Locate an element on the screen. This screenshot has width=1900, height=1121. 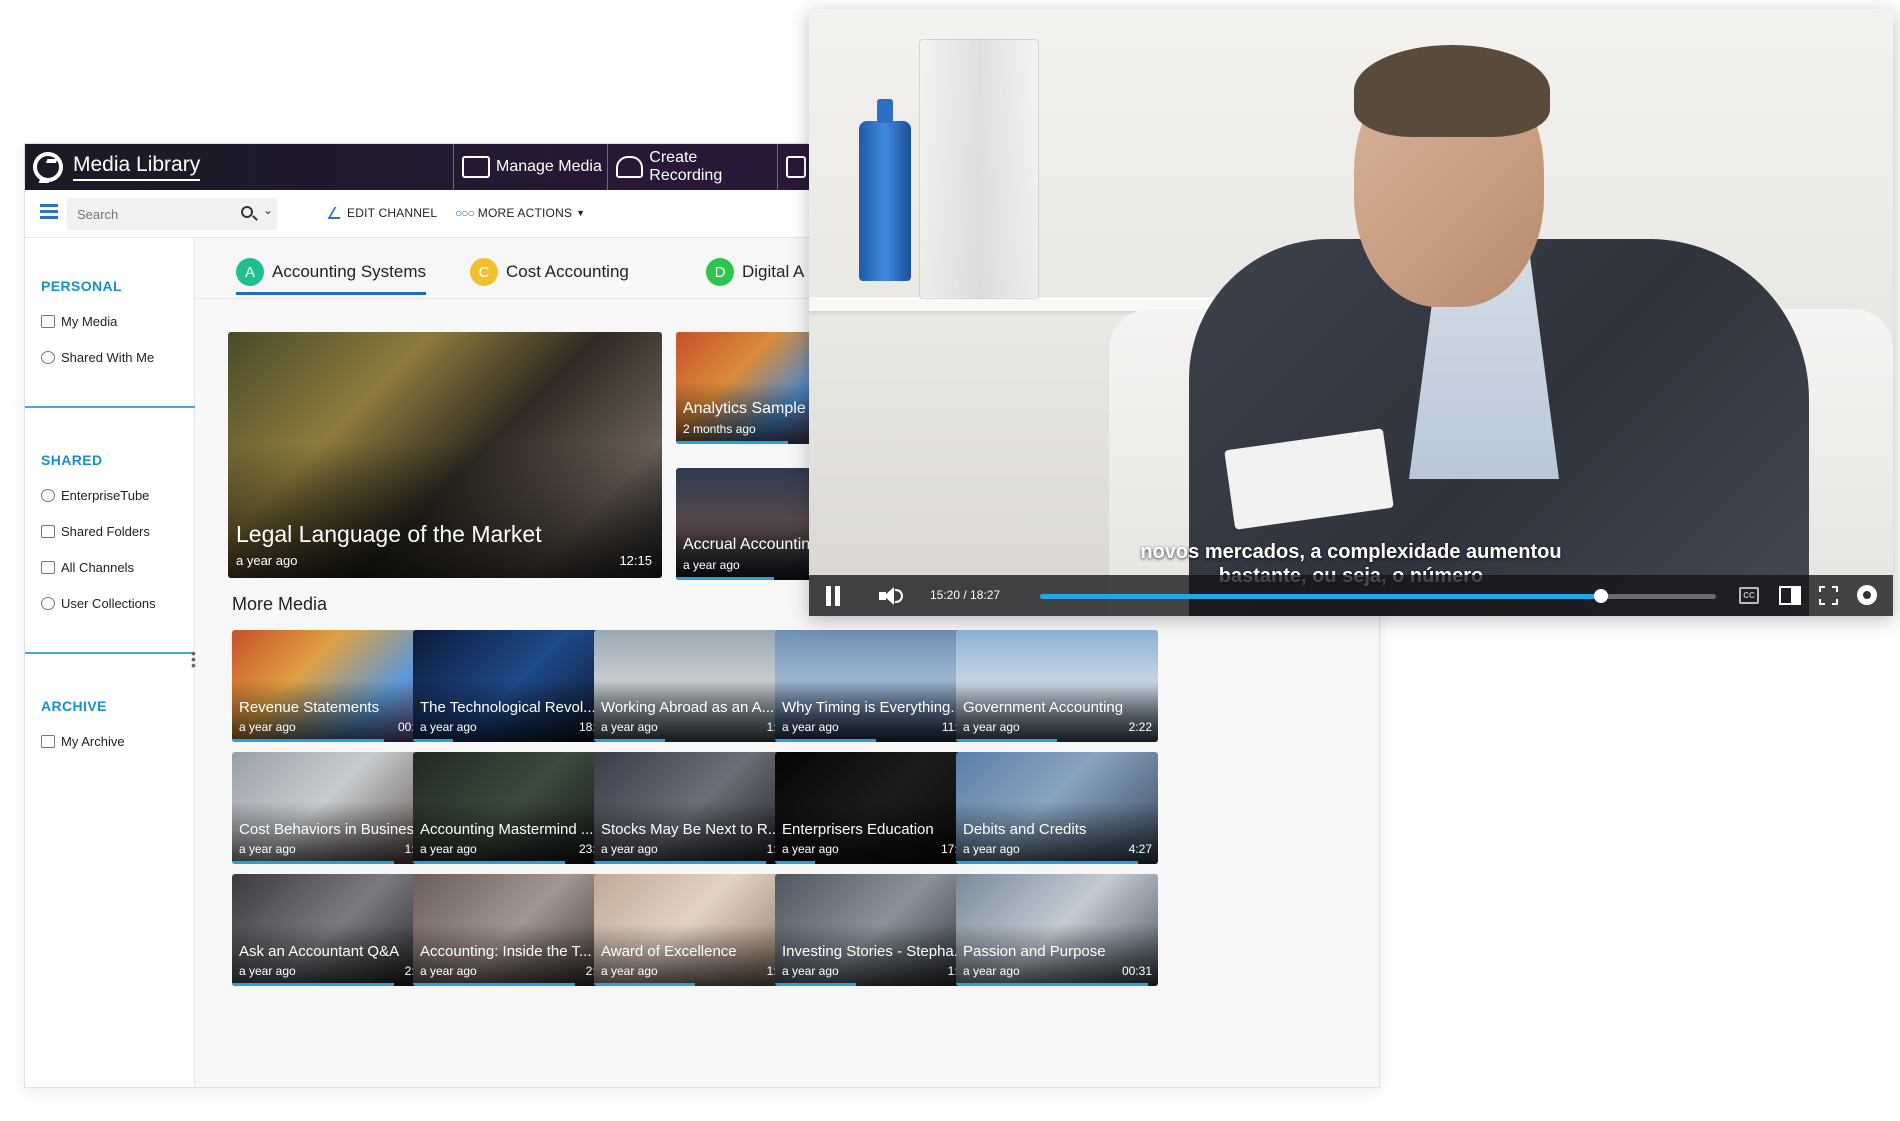
closed-captions-button: CC is located at coordinates (1749, 595).